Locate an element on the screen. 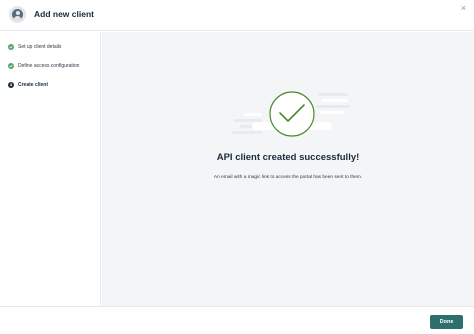 The height and width of the screenshot is (334, 474). step-define-access-configuration: Define access configuration is located at coordinates (43, 66).